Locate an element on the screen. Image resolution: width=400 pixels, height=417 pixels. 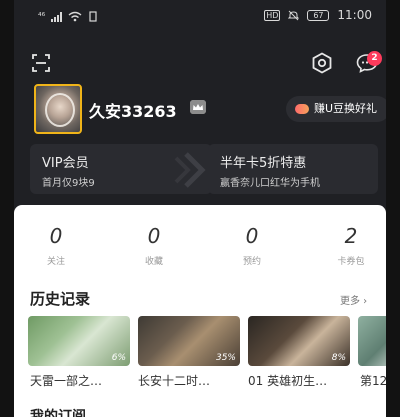
history-thumbnail is located at coordinates (372, 341).